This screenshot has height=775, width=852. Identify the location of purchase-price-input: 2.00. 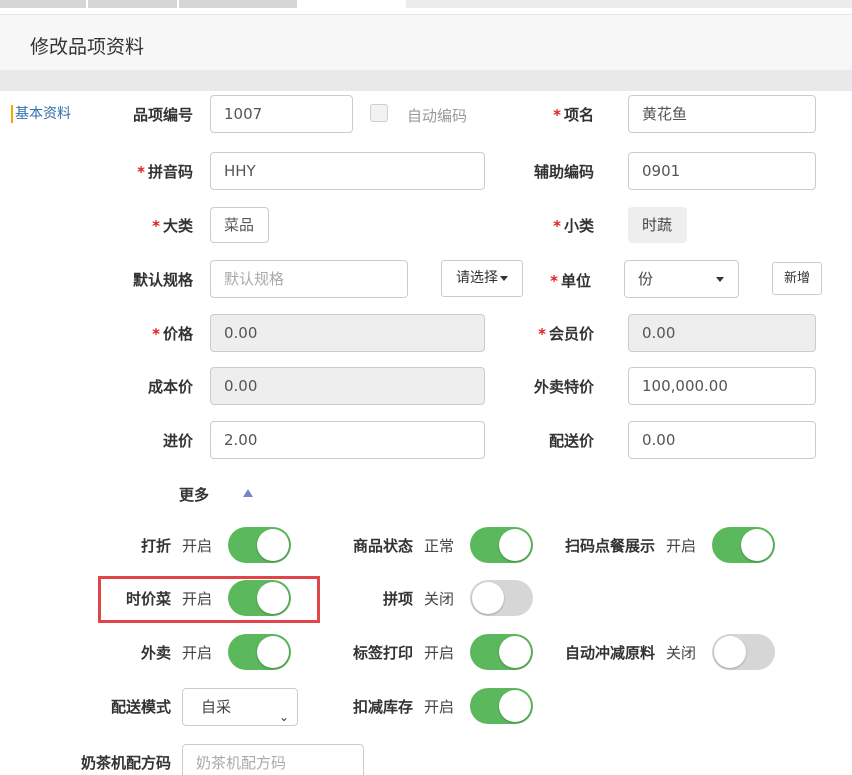
(347, 440).